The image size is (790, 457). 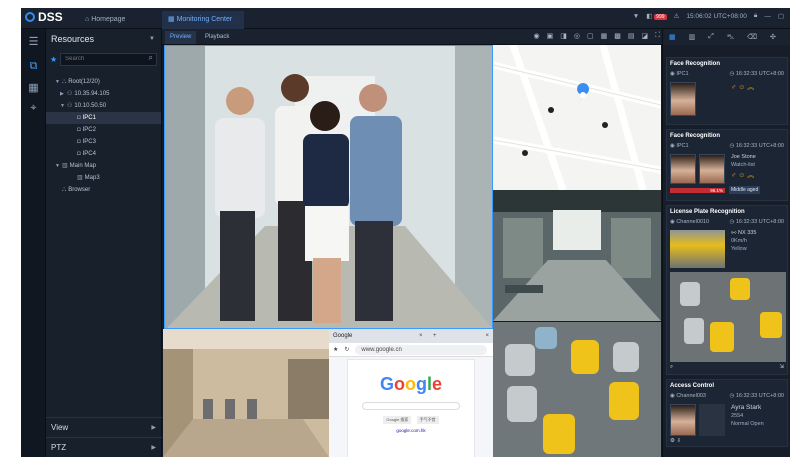 What do you see at coordinates (217, 37) in the screenshot?
I see `tab-playback: Playback` at bounding box center [217, 37].